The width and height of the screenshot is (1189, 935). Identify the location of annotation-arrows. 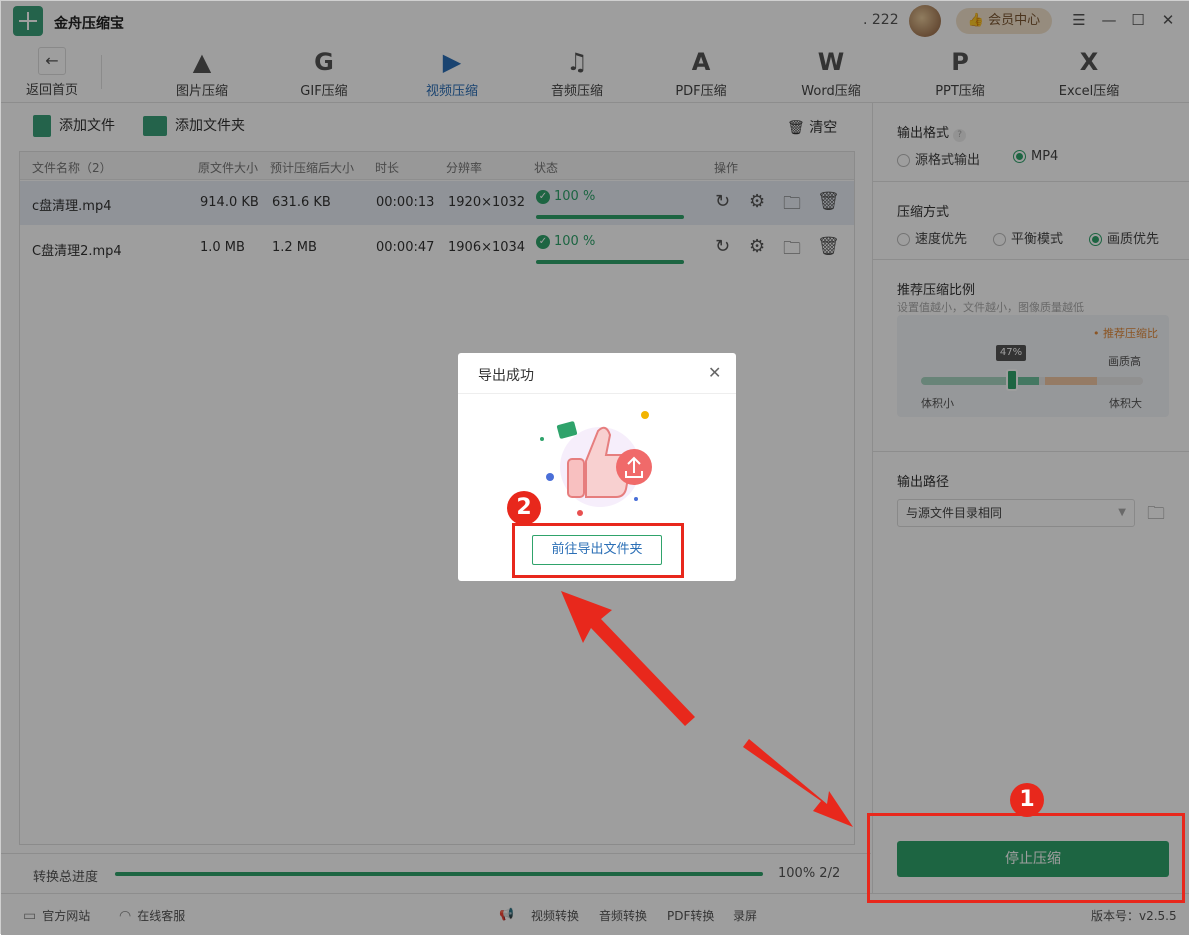
(707, 709).